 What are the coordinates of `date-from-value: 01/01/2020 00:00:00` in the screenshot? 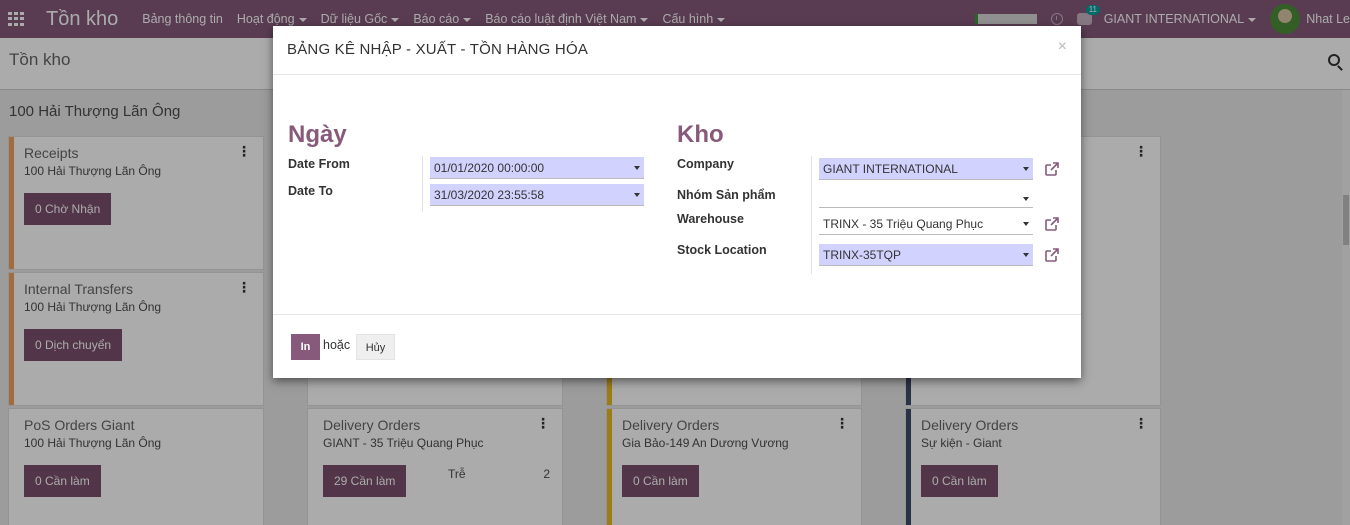 It's located at (489, 168).